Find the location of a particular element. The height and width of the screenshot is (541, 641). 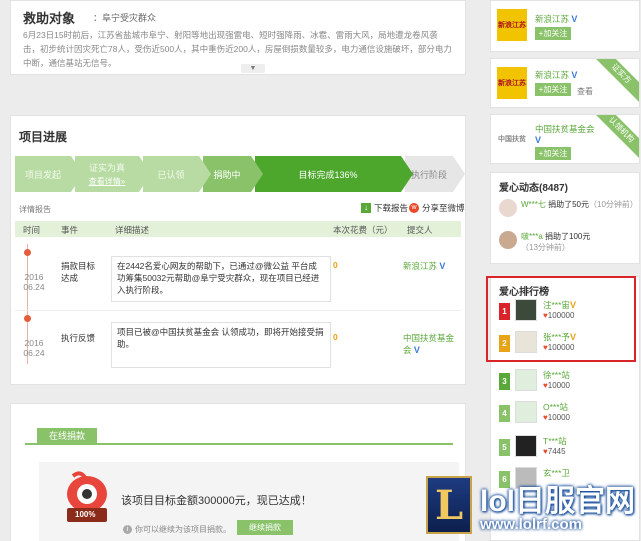

col-detail: 详细描述 is located at coordinates (132, 230).